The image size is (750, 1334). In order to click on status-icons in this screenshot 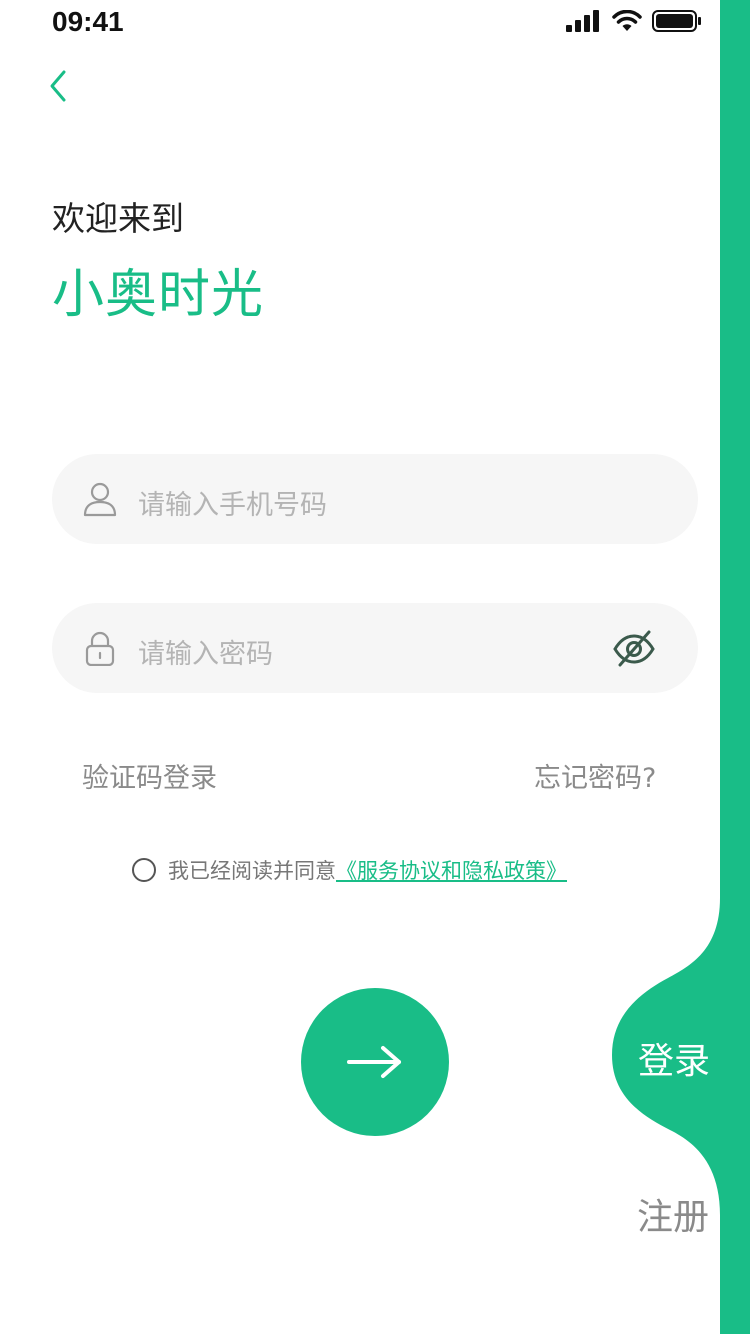, I will do `click(634, 21)`.